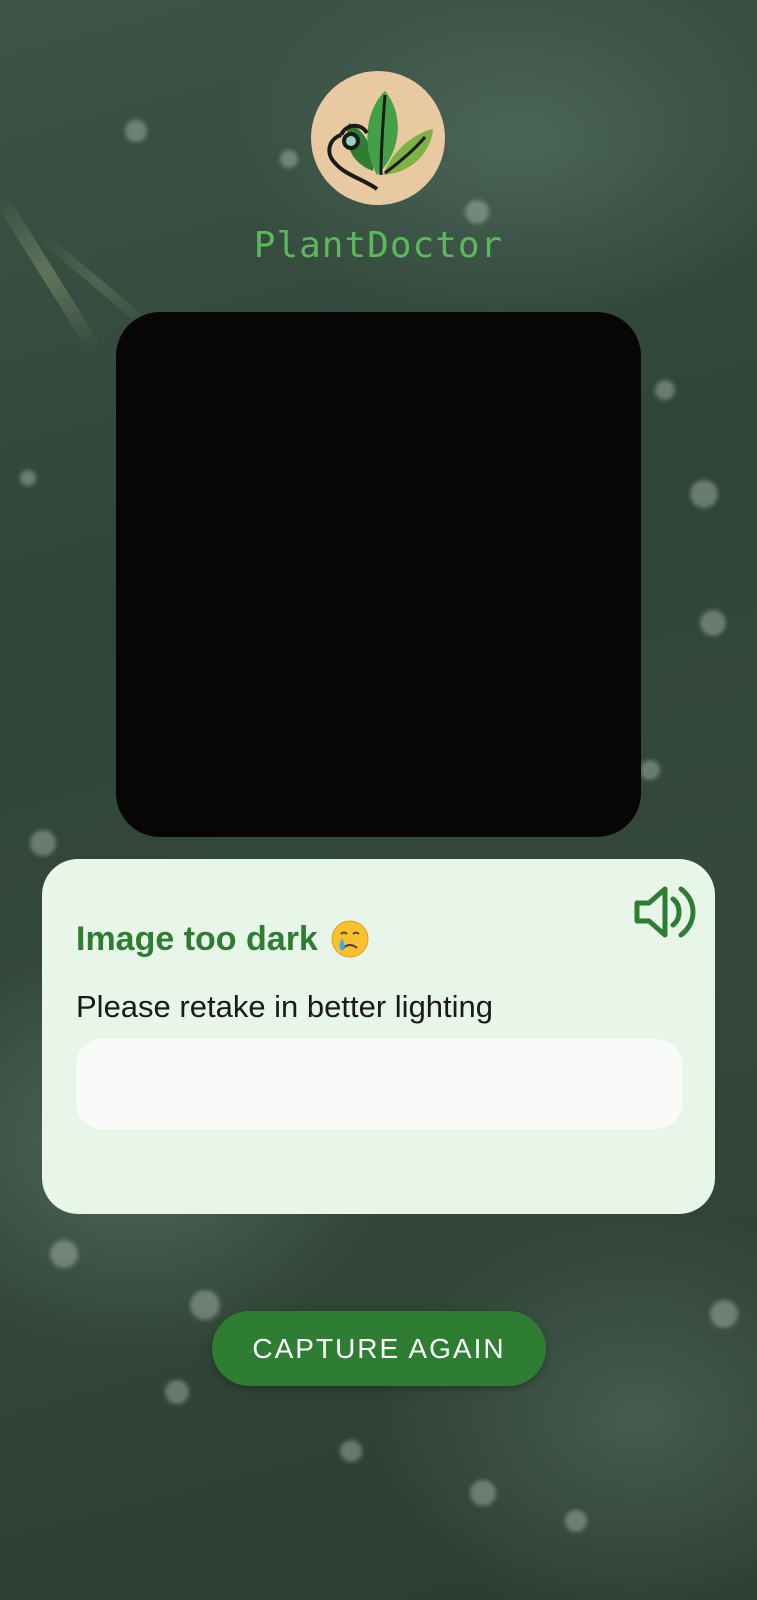 The image size is (757, 1600). Describe the element at coordinates (379, 1348) in the screenshot. I see `capture-again-button: CAPTURE AGAIN` at that location.